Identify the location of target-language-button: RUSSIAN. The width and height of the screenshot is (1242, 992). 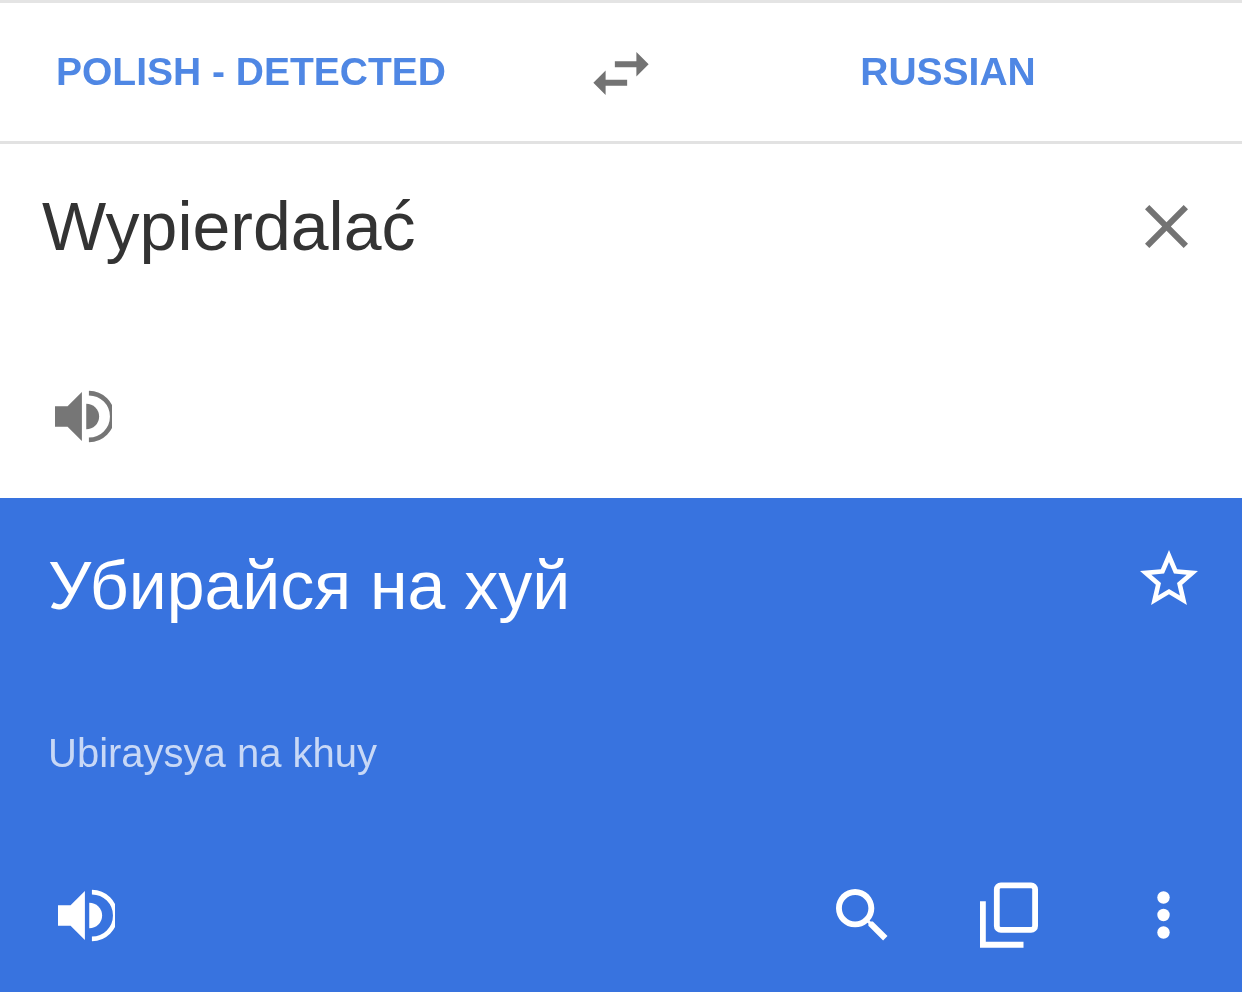
(948, 72).